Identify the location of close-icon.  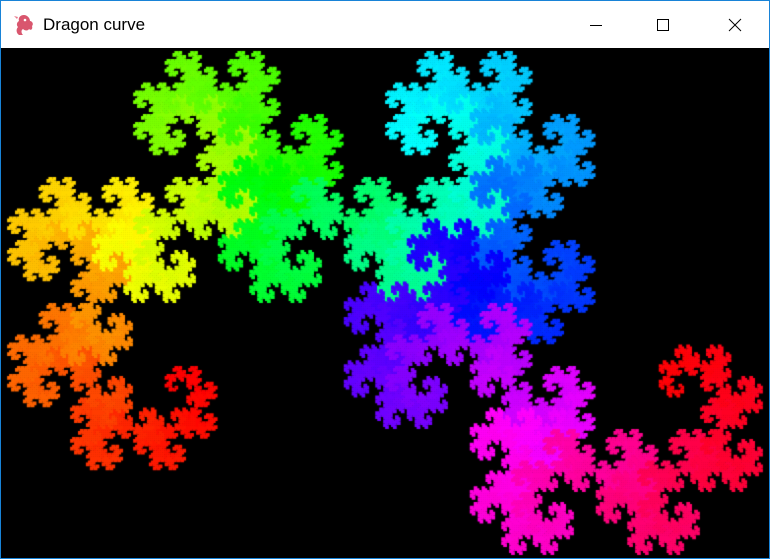
(735, 25).